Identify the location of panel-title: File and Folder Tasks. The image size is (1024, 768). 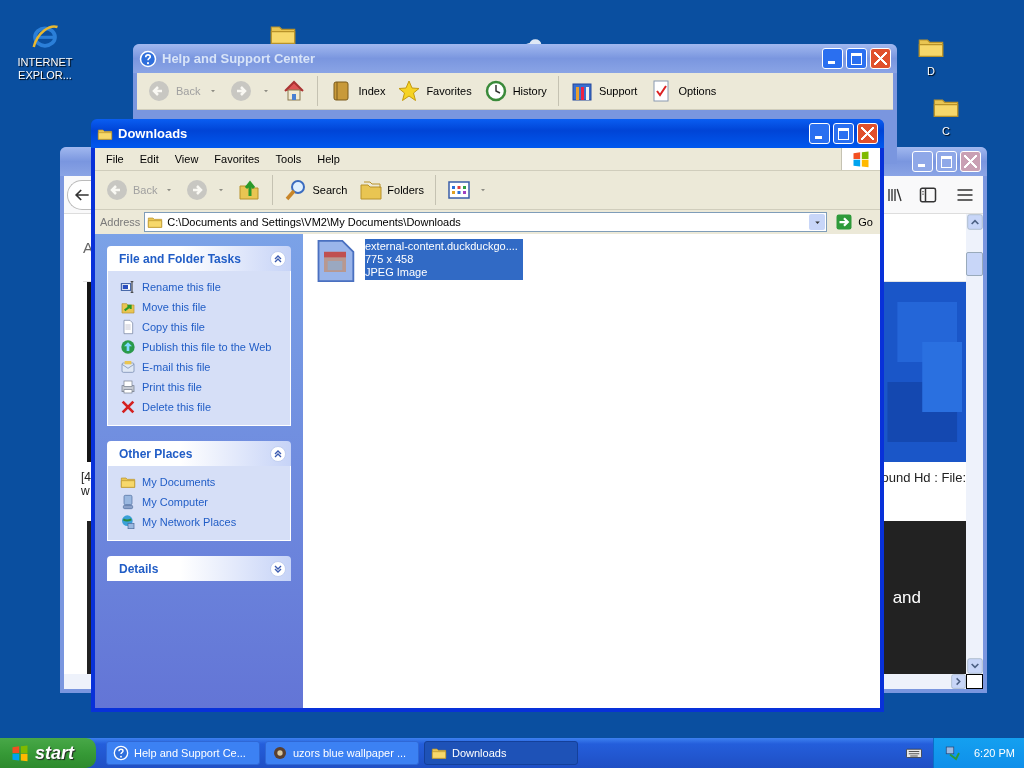
(180, 258).